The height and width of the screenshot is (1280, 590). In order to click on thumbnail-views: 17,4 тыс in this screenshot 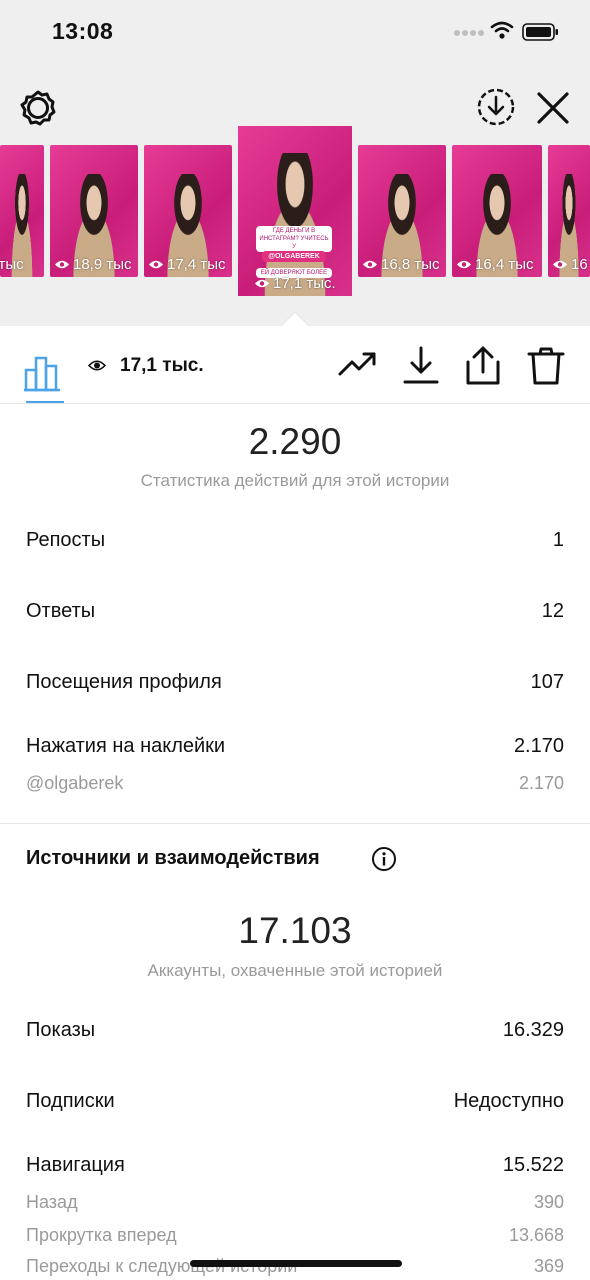, I will do `click(187, 264)`.